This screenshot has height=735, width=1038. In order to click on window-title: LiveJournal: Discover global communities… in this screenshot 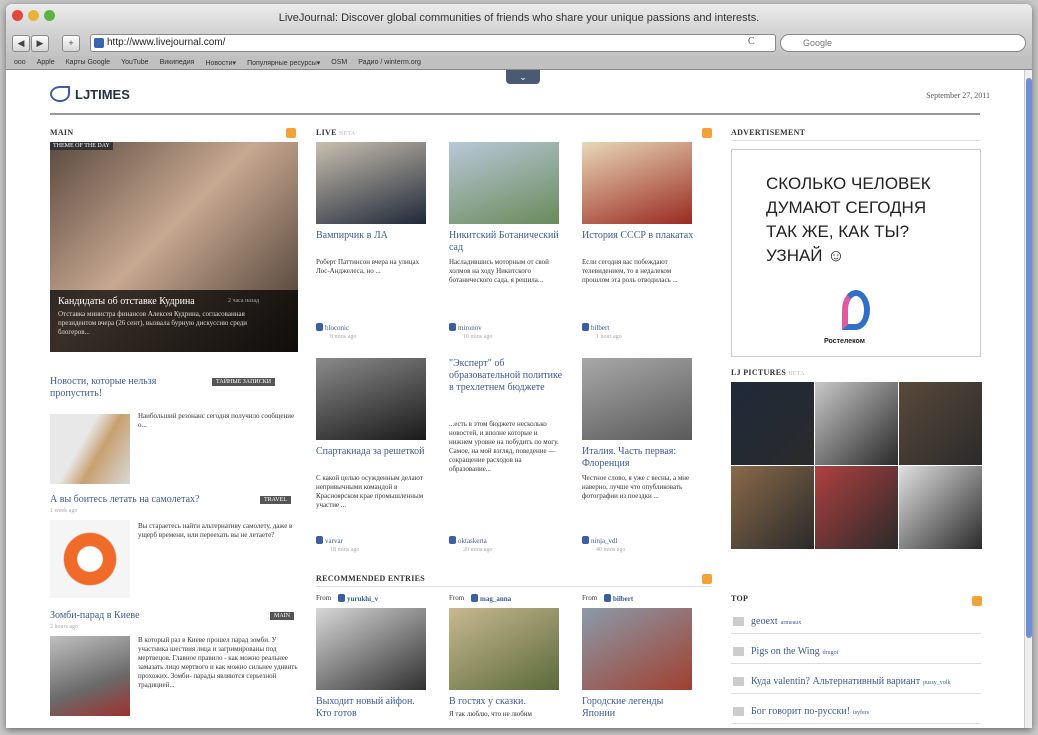, I will do `click(519, 18)`.